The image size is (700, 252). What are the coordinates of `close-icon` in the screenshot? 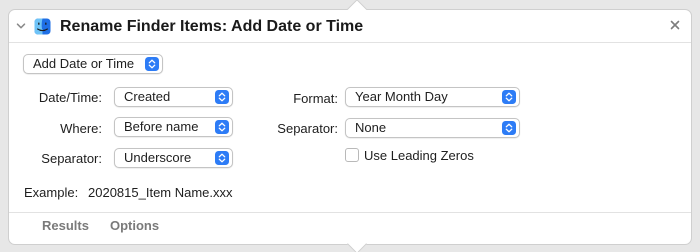 It's located at (675, 25).